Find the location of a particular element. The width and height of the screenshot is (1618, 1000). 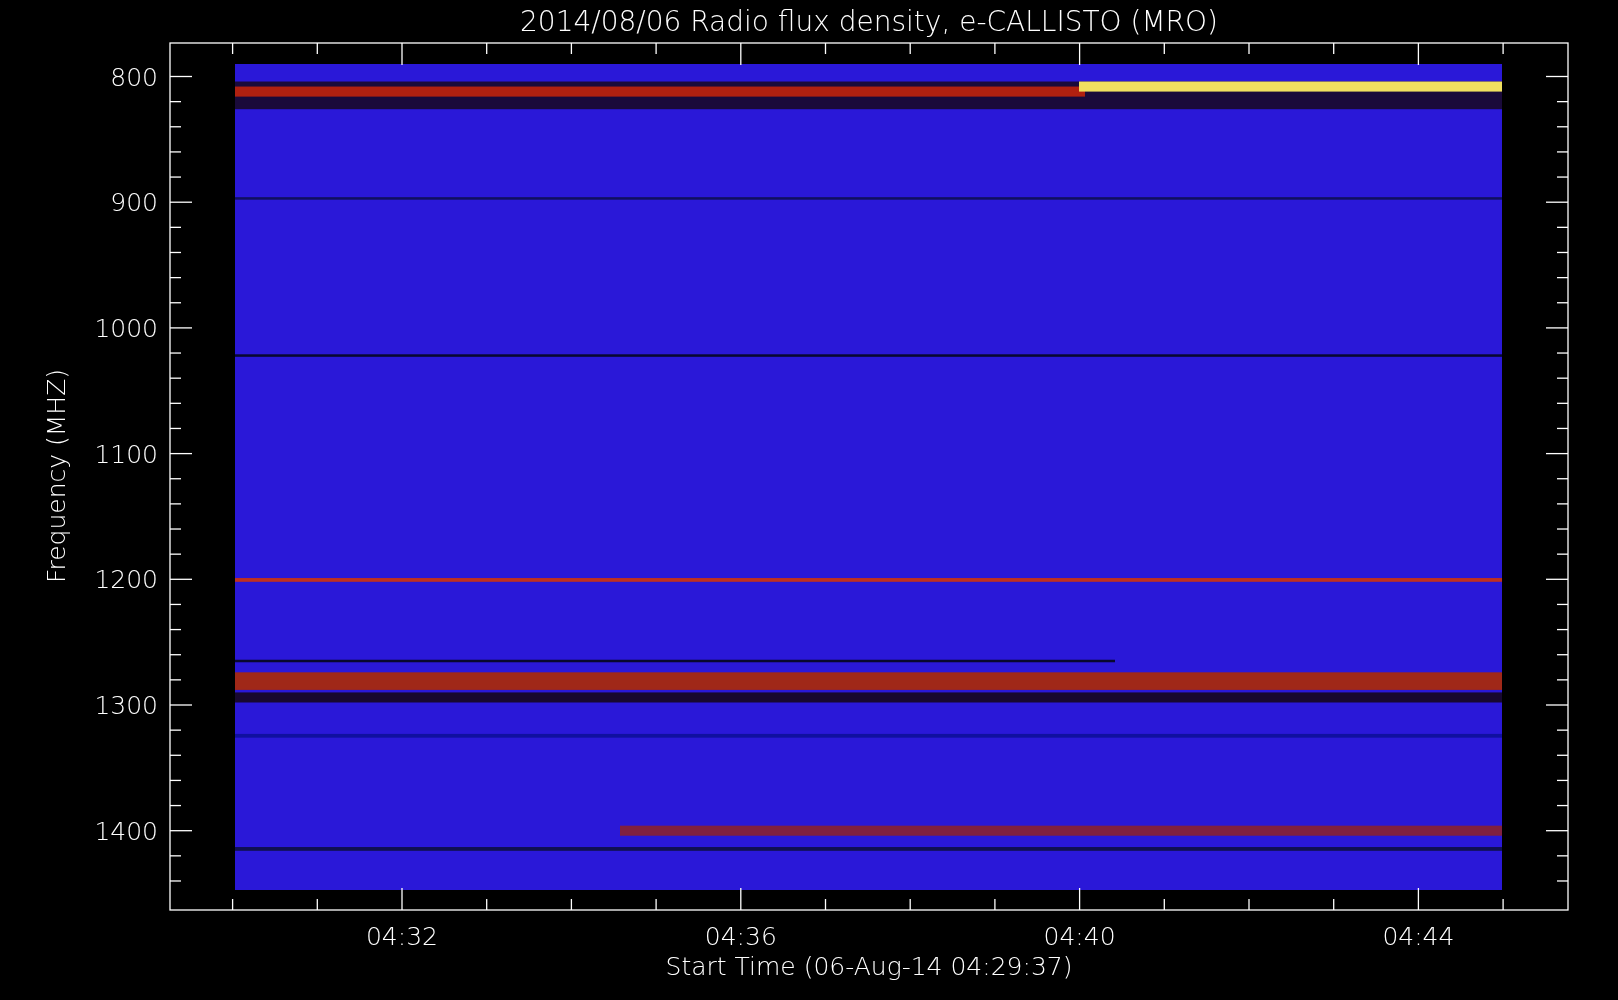

axis-tick-label: 1100 is located at coordinates (126, 454).